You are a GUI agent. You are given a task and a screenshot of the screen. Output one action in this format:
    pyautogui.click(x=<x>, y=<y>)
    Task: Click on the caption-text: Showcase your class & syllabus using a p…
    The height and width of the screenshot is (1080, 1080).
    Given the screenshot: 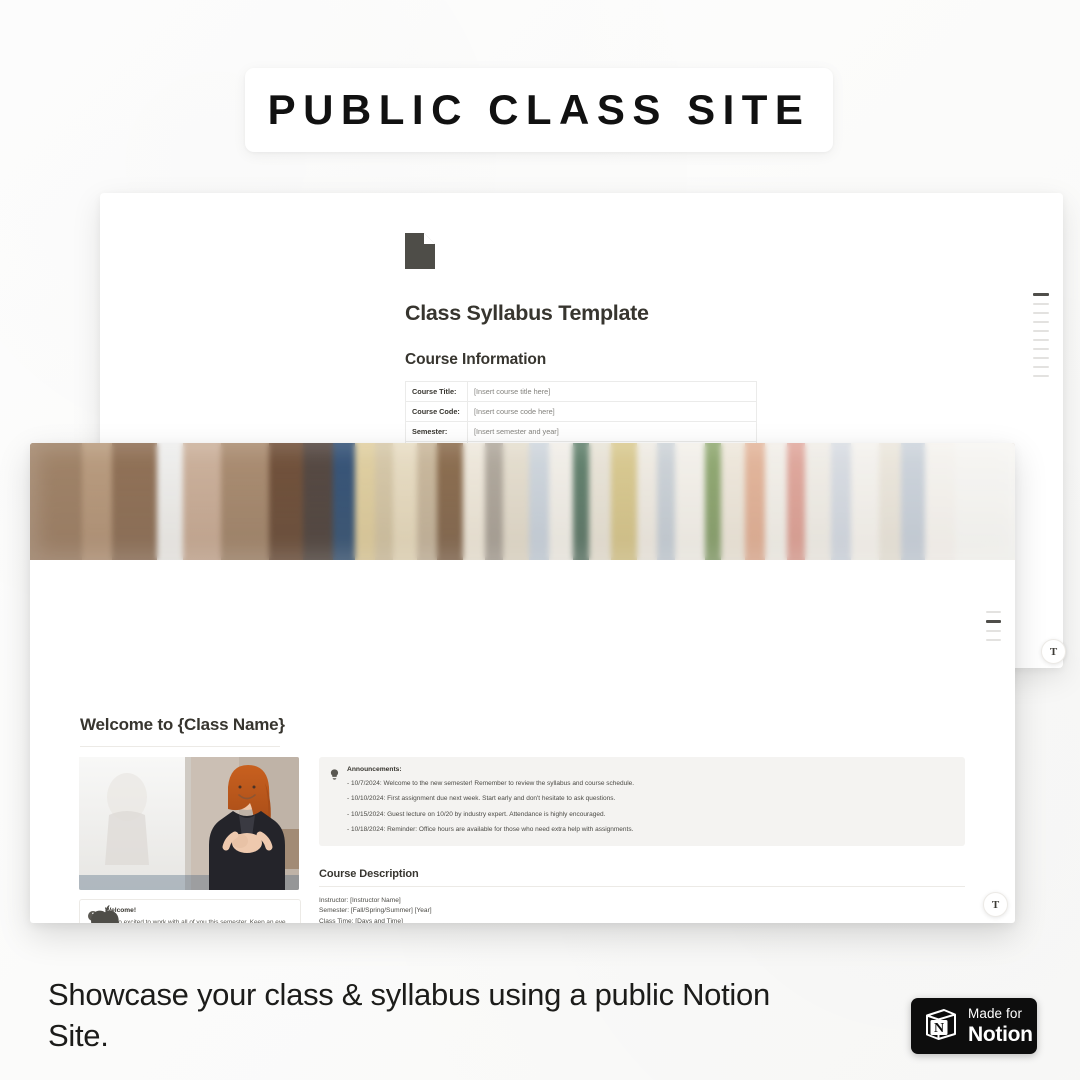 What is the action you would take?
    pyautogui.click(x=409, y=1015)
    